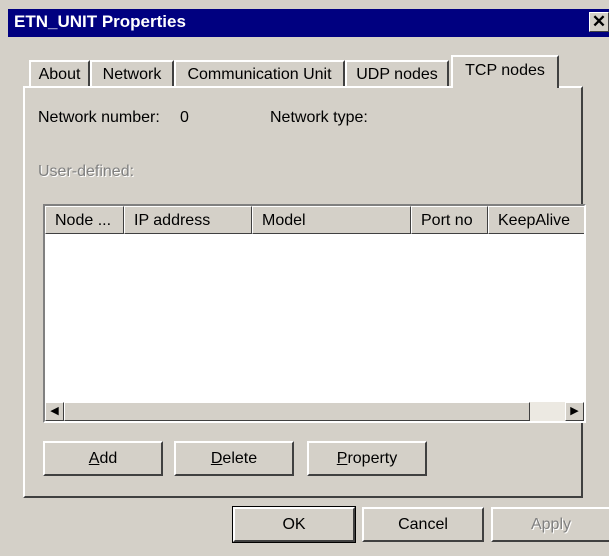 This screenshot has height=556, width=609. Describe the element at coordinates (54, 411) in the screenshot. I see `scroll-left-icon: ◀` at that location.